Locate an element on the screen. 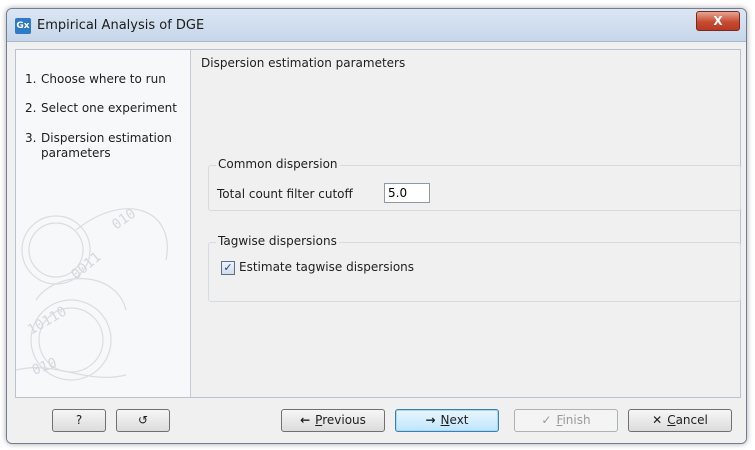 This screenshot has width=755, height=450. count-filter-input is located at coordinates (407, 193).